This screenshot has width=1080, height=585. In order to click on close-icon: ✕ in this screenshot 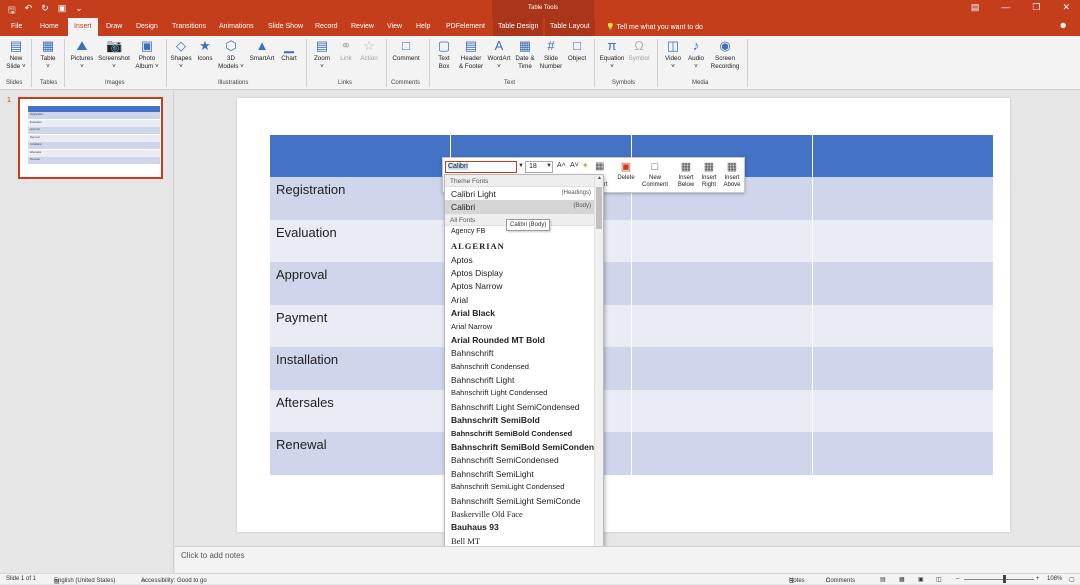, I will do `click(1066, 7)`.